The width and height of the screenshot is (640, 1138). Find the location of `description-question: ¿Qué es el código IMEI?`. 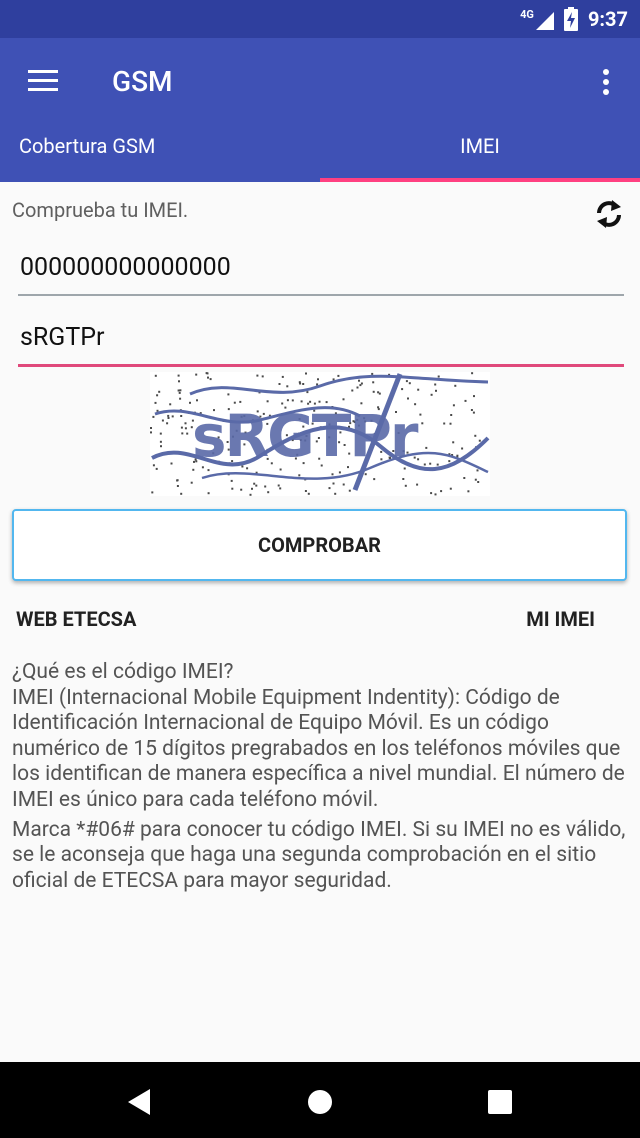

description-question: ¿Qué es el código IMEI? is located at coordinates (123, 672).